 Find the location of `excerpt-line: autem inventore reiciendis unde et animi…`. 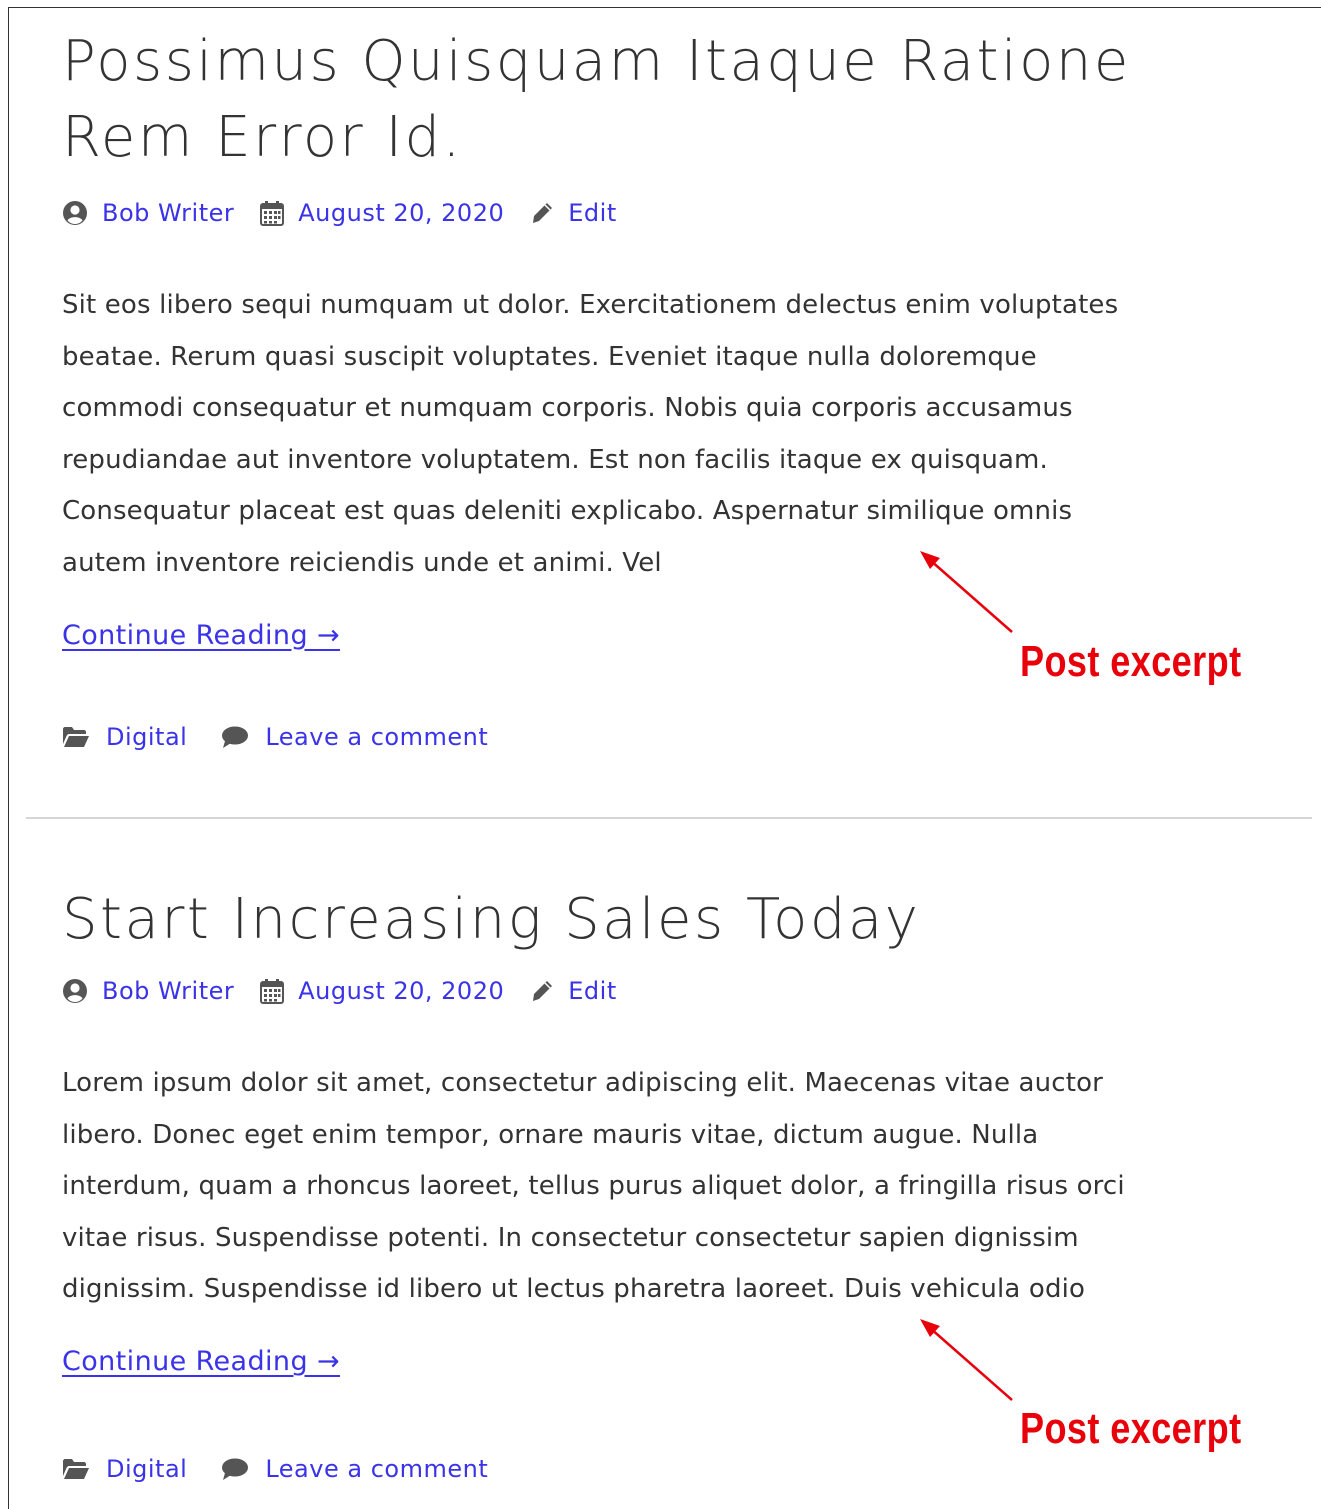

excerpt-line: autem inventore reiciendis unde et animi… is located at coordinates (362, 562).